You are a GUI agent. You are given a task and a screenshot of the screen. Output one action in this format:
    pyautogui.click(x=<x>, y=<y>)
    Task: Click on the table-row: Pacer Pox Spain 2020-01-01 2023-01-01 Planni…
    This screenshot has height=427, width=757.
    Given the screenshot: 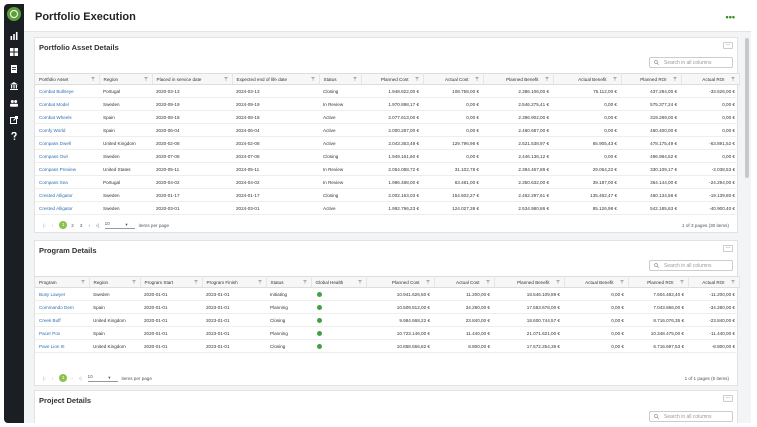 What is the action you would take?
    pyautogui.click(x=387, y=333)
    